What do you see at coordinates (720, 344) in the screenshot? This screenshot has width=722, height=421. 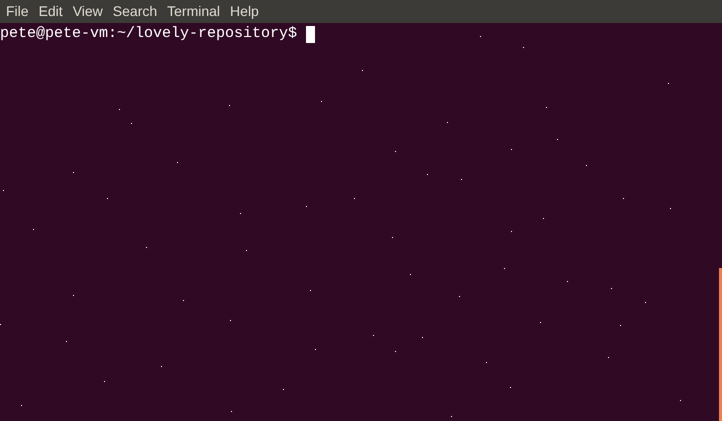 I see `scrollbar-thumb` at bounding box center [720, 344].